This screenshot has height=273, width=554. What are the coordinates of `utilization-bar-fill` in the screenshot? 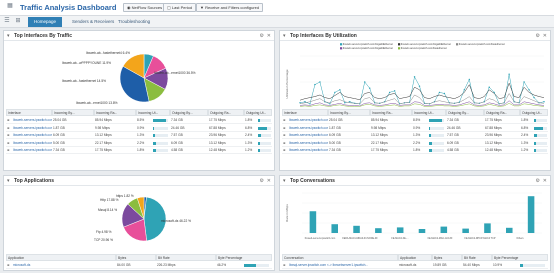 It's located at (154, 135).